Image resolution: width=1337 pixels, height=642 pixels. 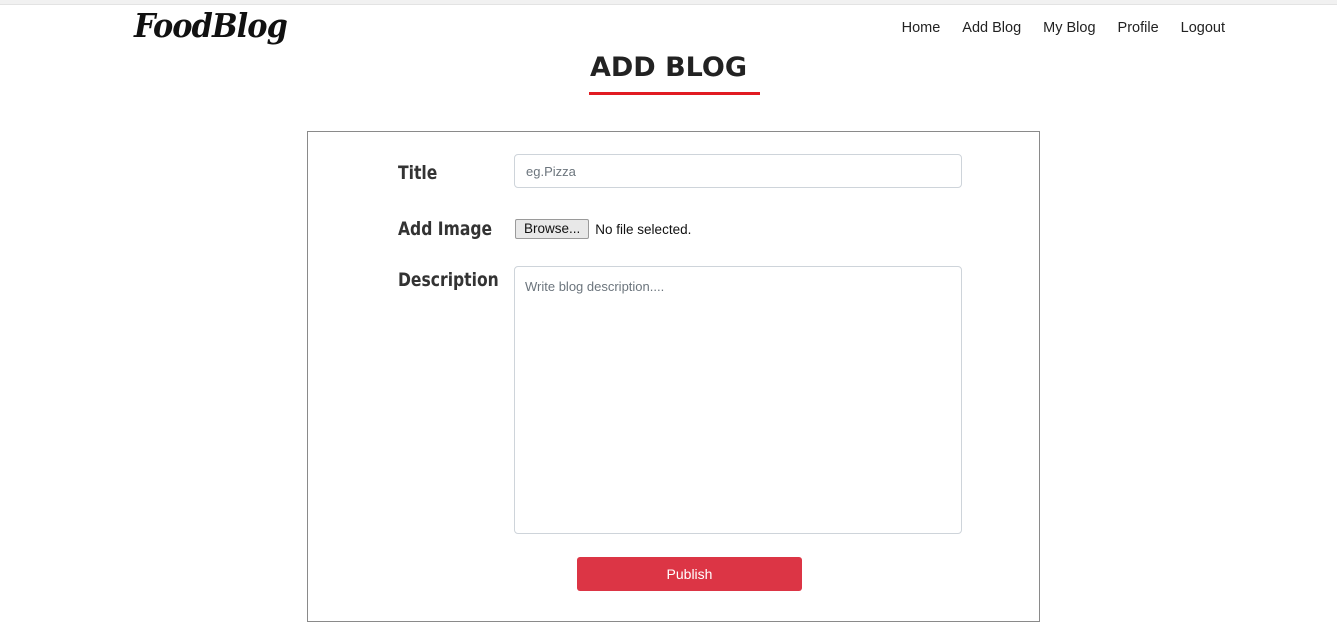 I want to click on file-status-text: No file selected., so click(x=643, y=229).